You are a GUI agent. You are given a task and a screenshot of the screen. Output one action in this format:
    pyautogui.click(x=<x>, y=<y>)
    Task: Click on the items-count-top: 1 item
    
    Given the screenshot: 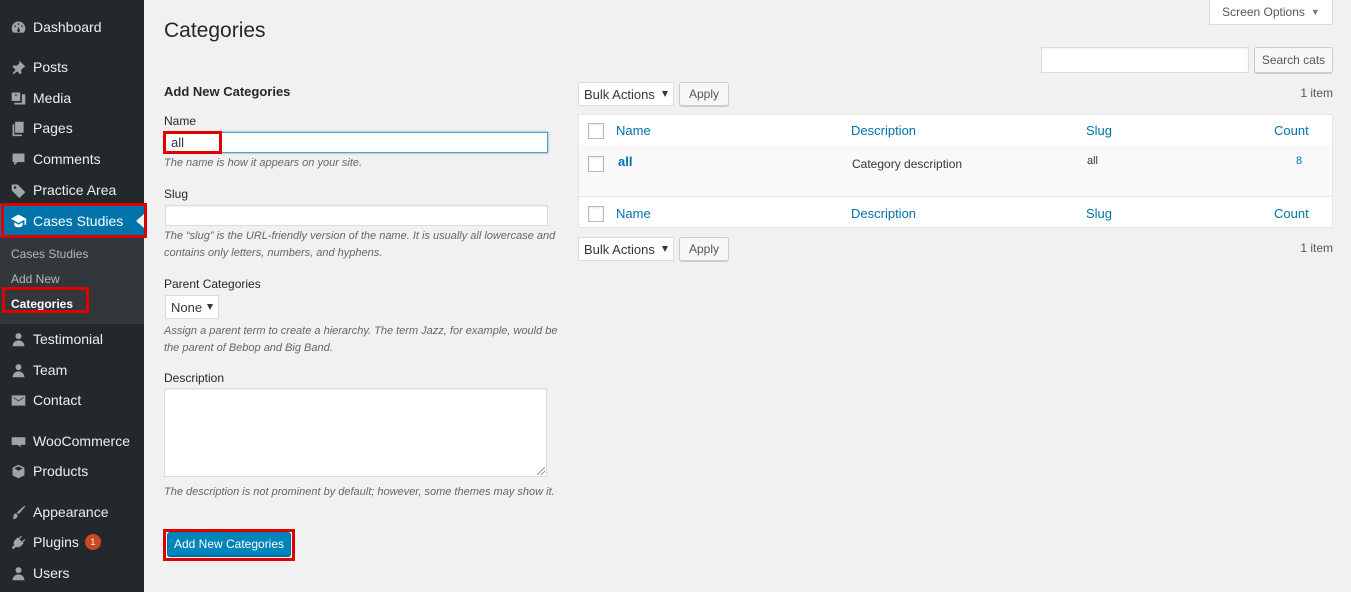 What is the action you would take?
    pyautogui.click(x=1316, y=93)
    